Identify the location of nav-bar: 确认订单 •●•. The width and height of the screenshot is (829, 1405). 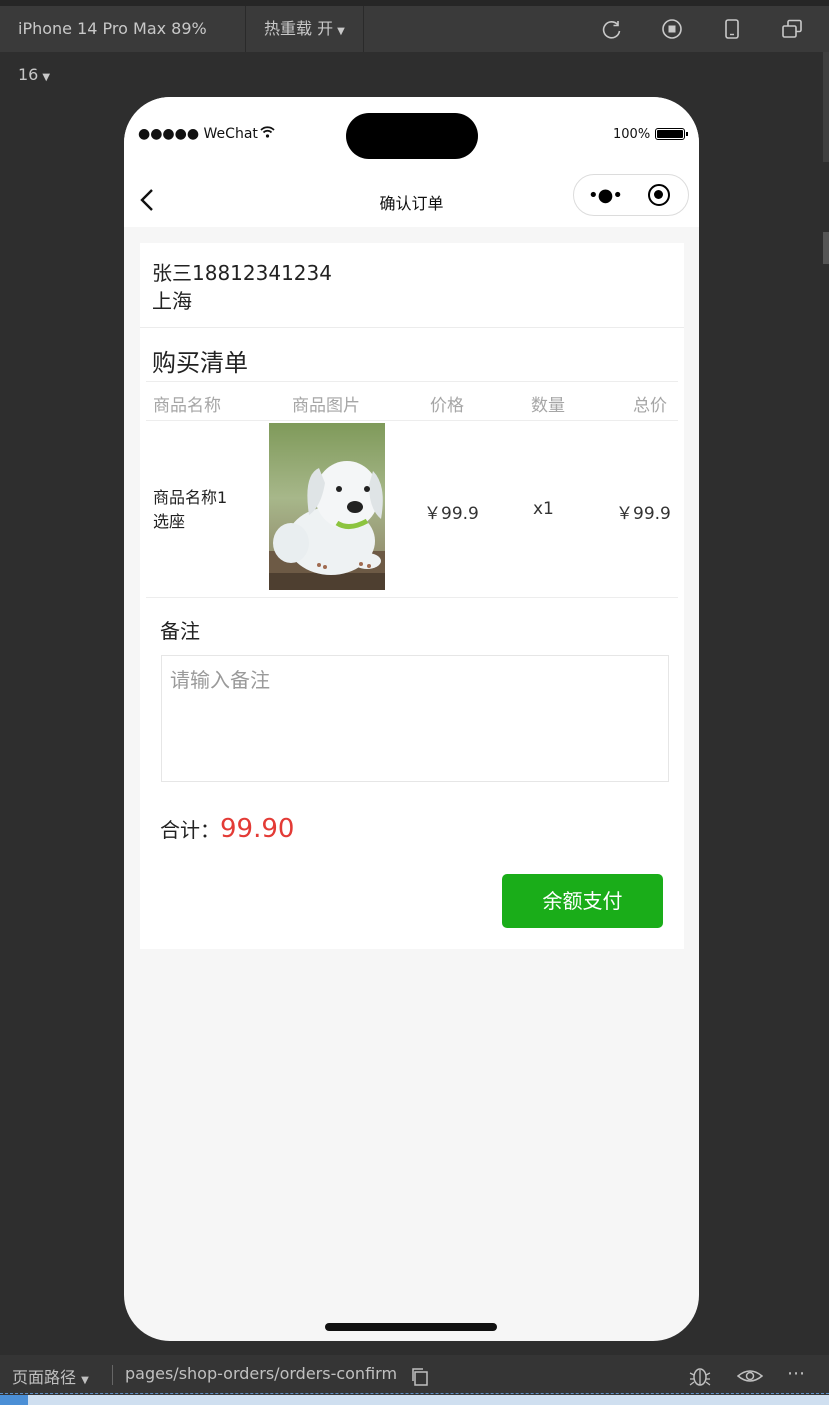
(411, 200).